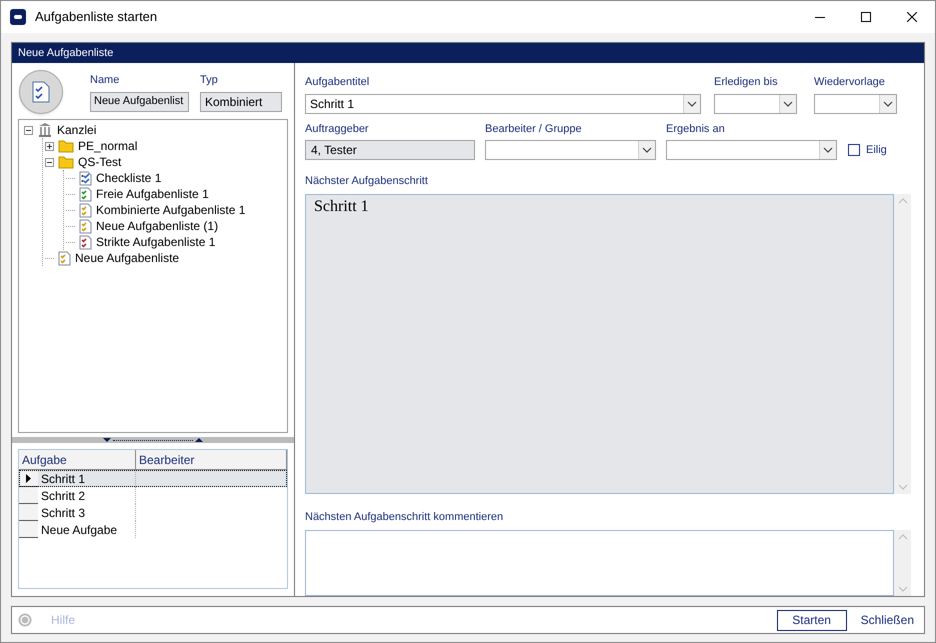  I want to click on tree-item: Checkliste 1, so click(129, 178).